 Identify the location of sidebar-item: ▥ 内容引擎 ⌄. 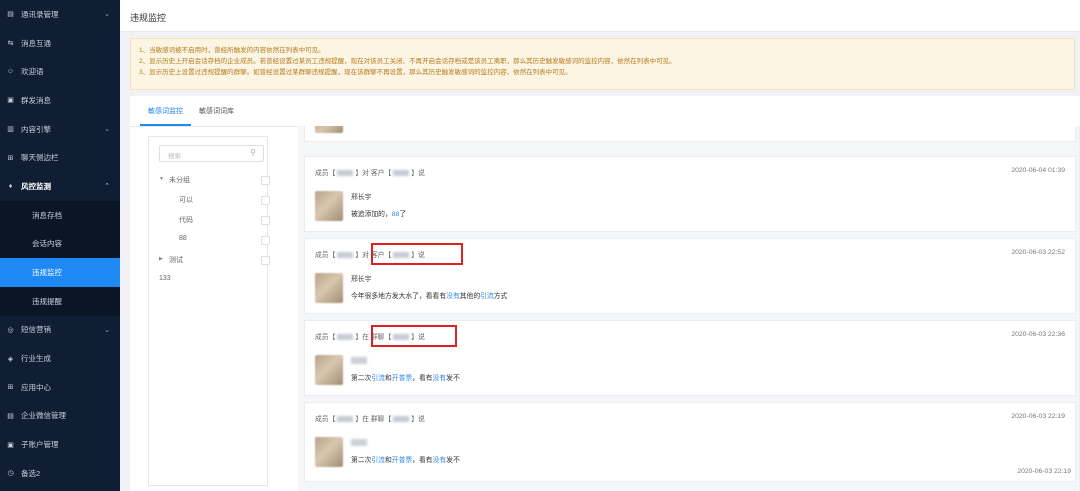
(60, 129).